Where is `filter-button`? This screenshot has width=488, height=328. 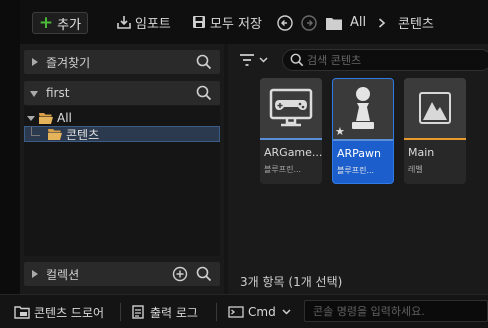 filter-button is located at coordinates (254, 60).